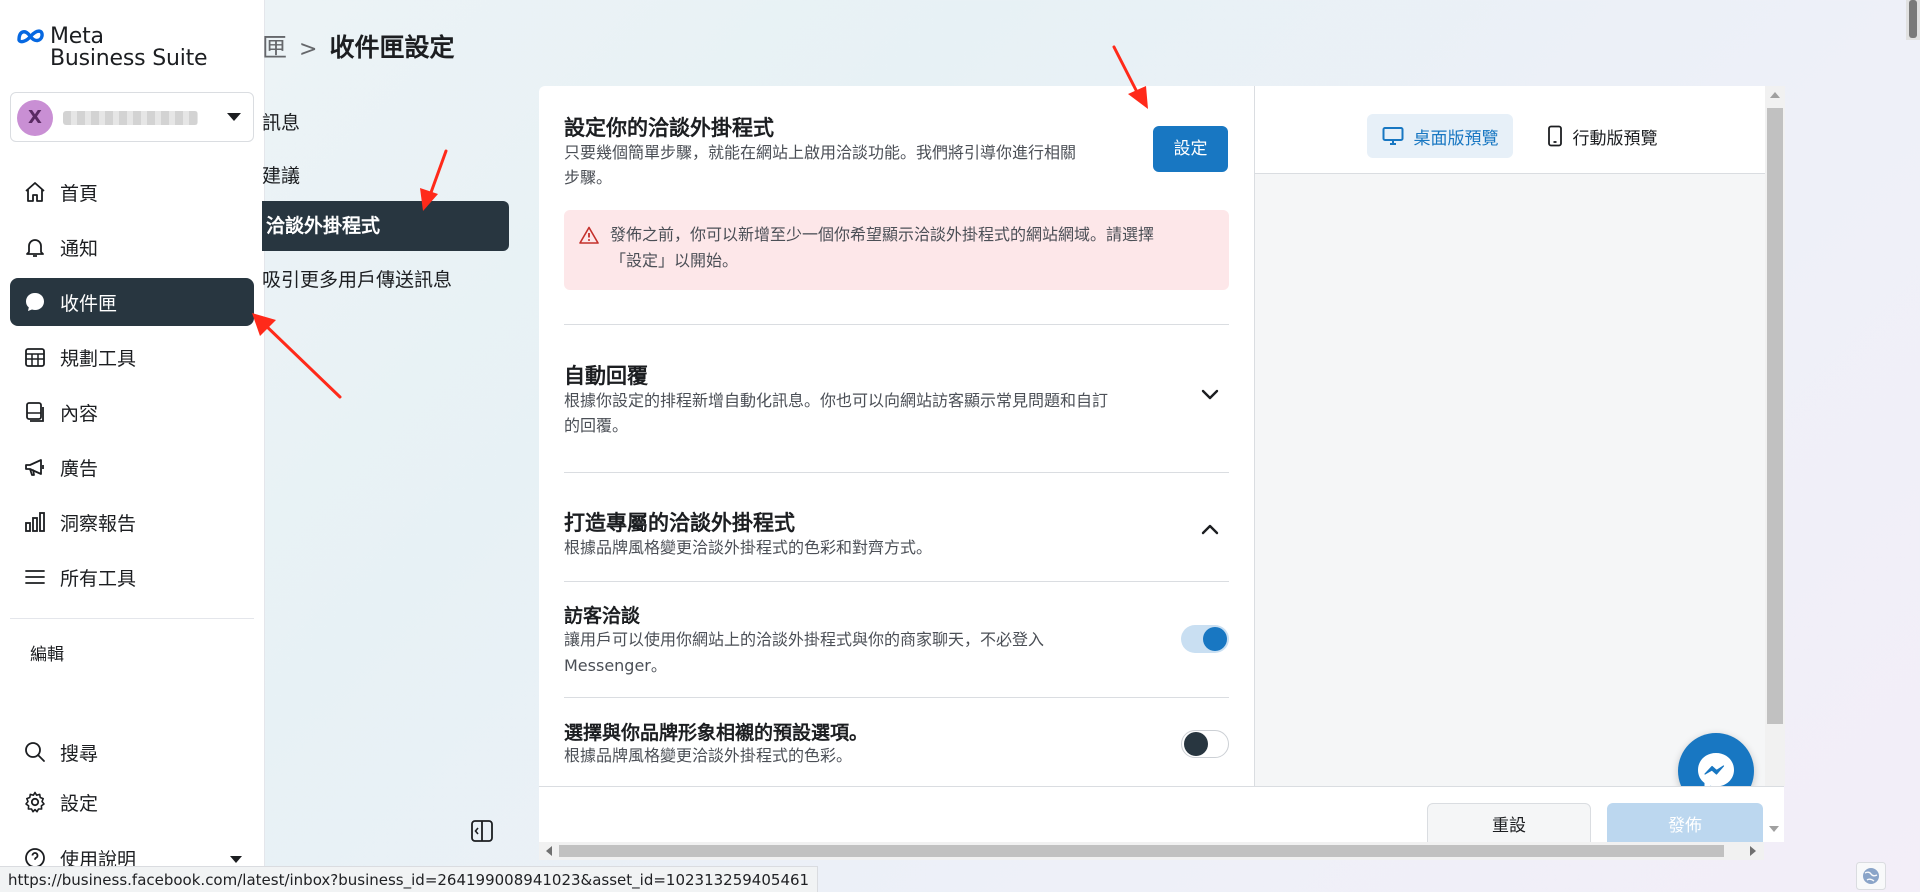  I want to click on nav-label: 設定, so click(79, 803).